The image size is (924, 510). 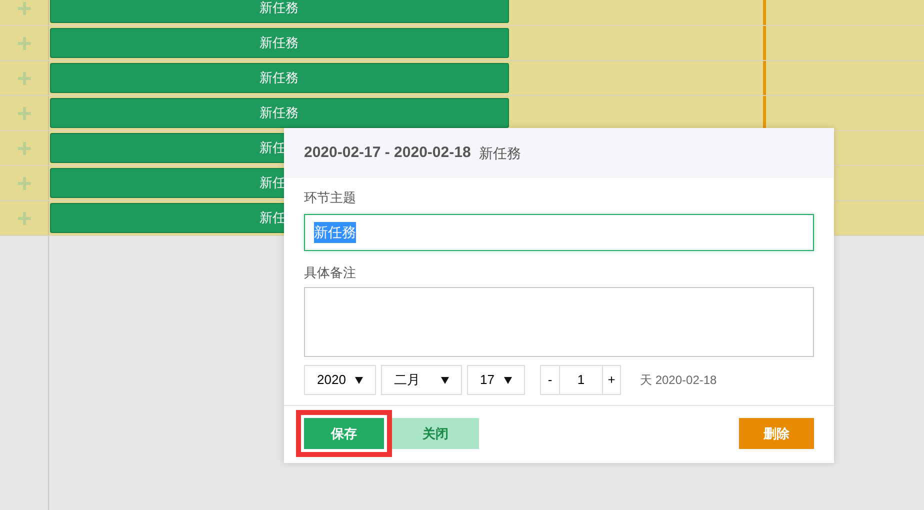 I want to click on close-button: 关闭, so click(x=435, y=433).